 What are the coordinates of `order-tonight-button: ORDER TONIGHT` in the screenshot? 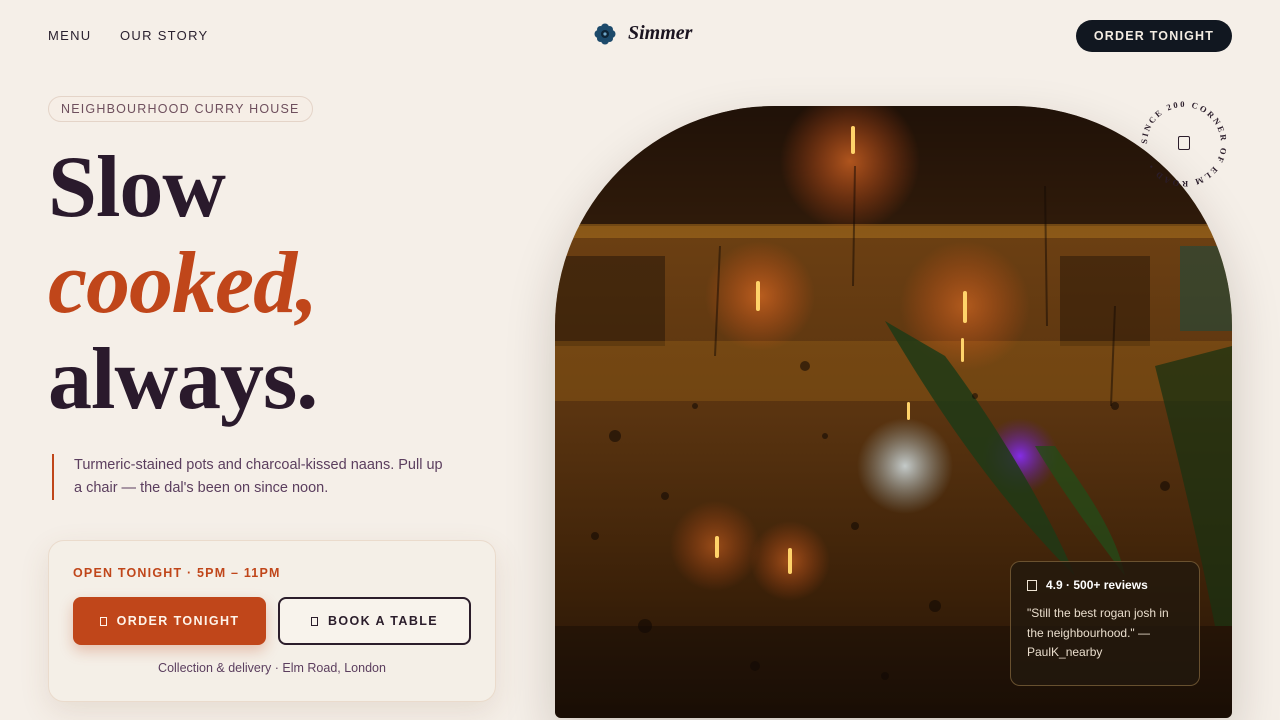 It's located at (169, 621).